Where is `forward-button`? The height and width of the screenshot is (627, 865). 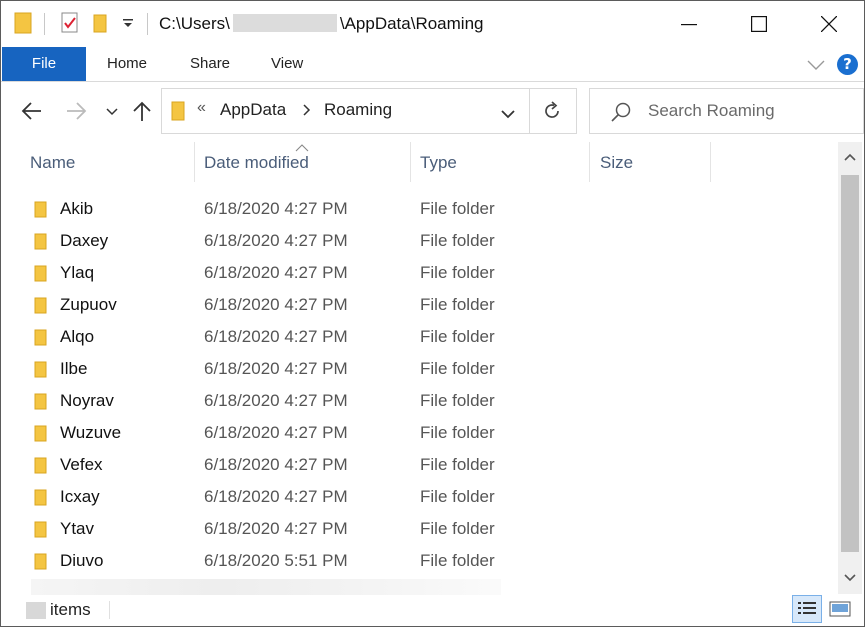
forward-button is located at coordinates (76, 111).